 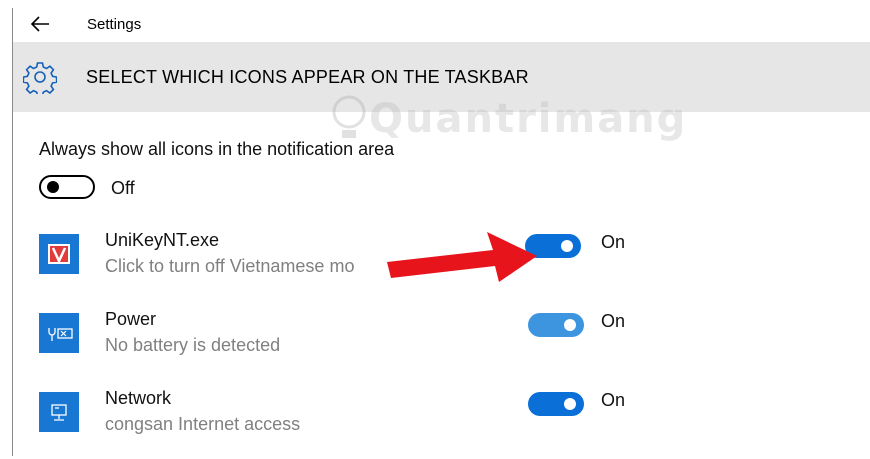 I want to click on app-name: UniKeyNT.exe, so click(x=162, y=240).